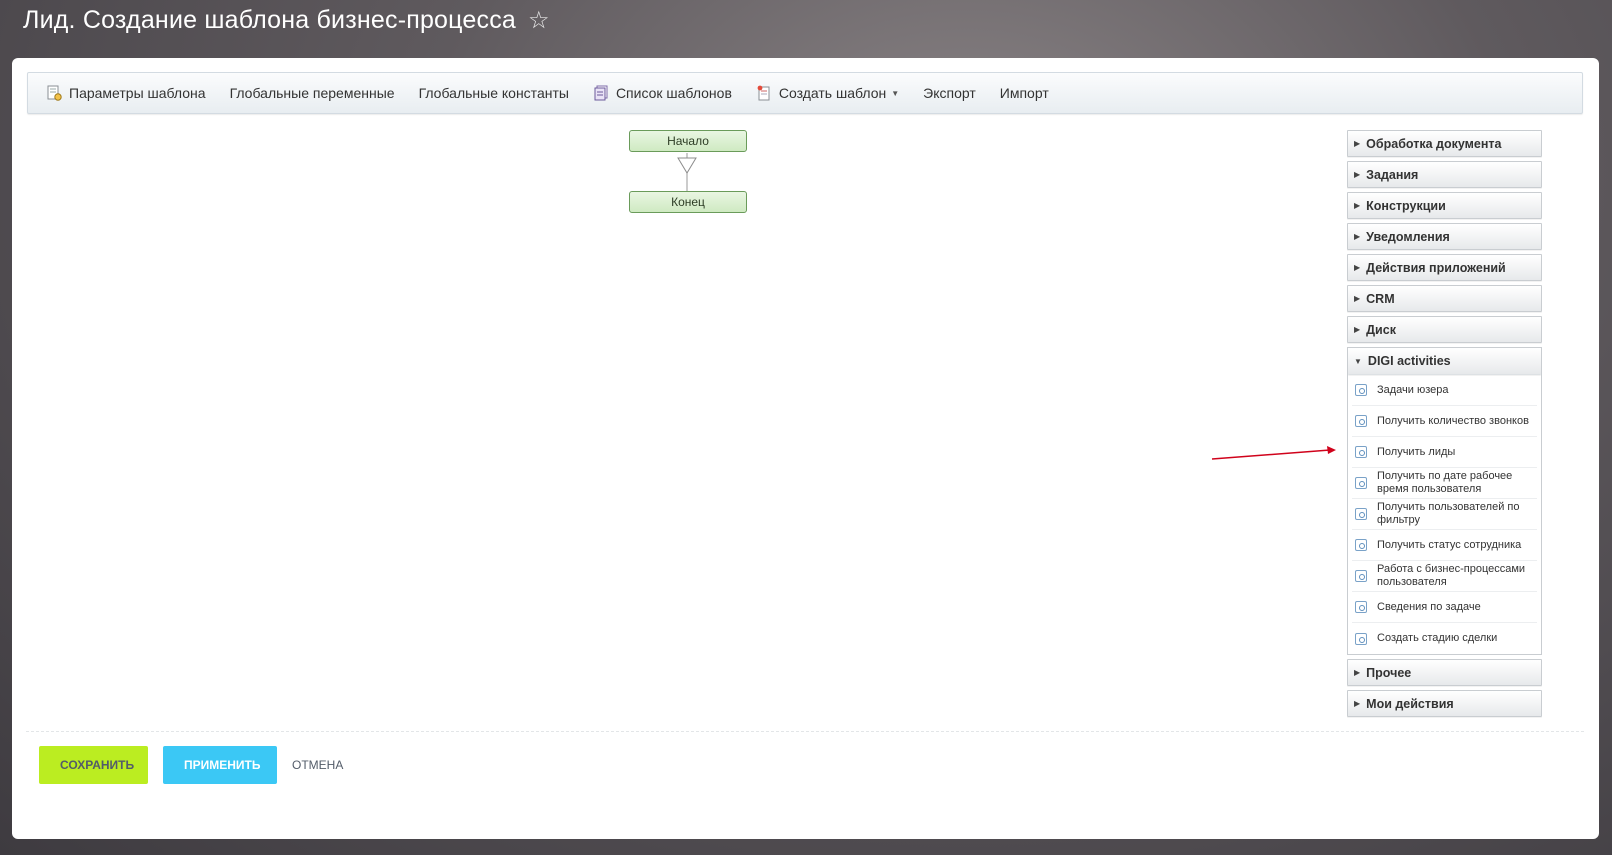 Image resolution: width=1612 pixels, height=855 pixels. I want to click on export-label: Экспорт, so click(949, 93).